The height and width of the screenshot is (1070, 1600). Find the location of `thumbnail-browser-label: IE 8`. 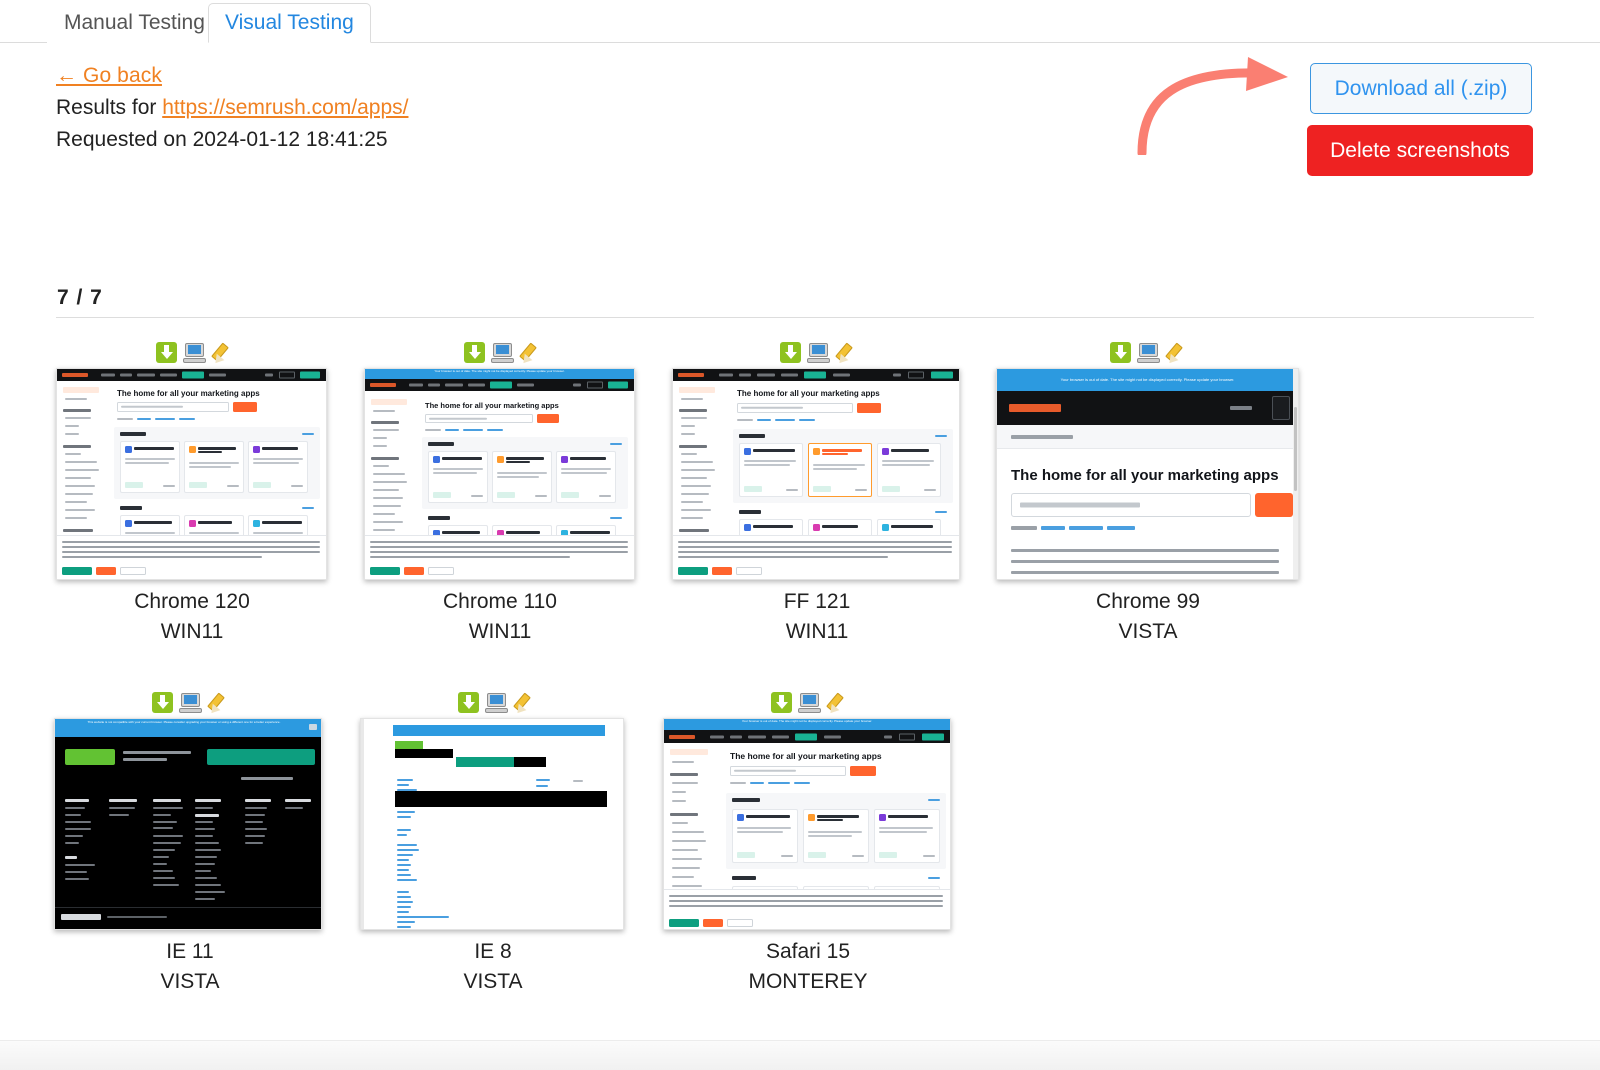

thumbnail-browser-label: IE 8 is located at coordinates (493, 951).